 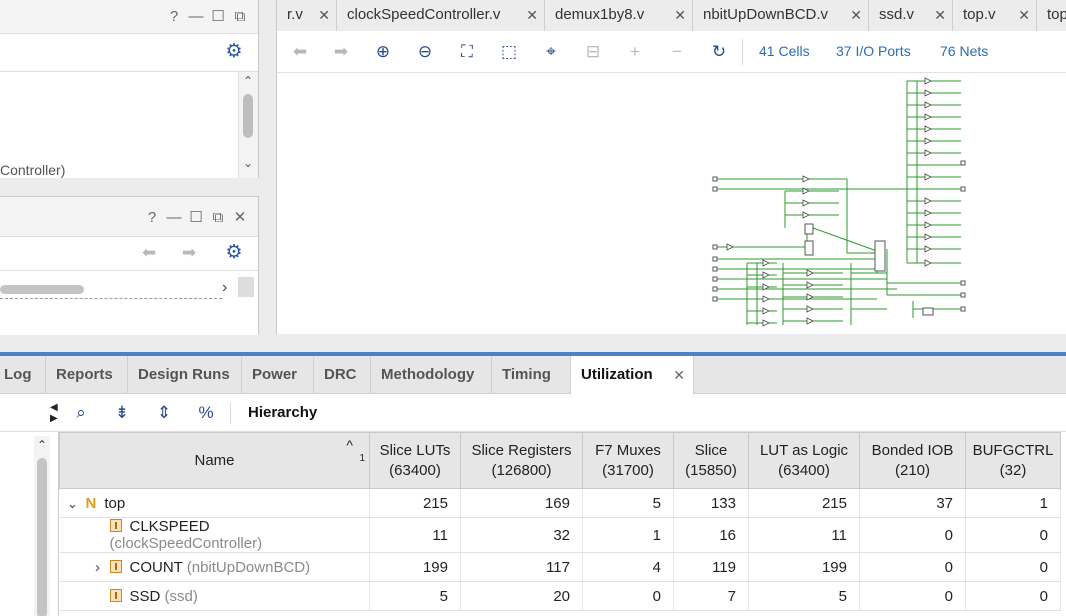 What do you see at coordinates (1051, 15) in the screenshot?
I see `file-tab: top` at bounding box center [1051, 15].